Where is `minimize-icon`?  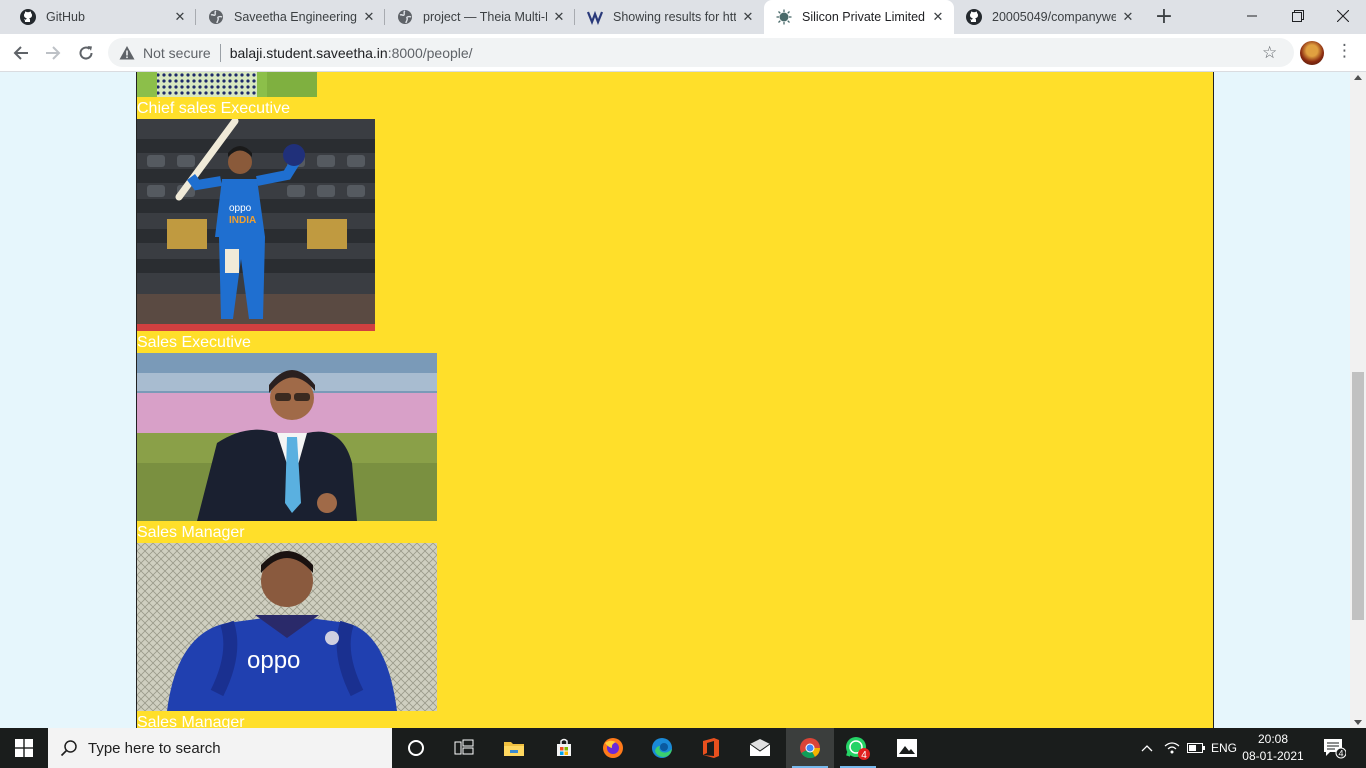
minimize-icon is located at coordinates (1252, 16).